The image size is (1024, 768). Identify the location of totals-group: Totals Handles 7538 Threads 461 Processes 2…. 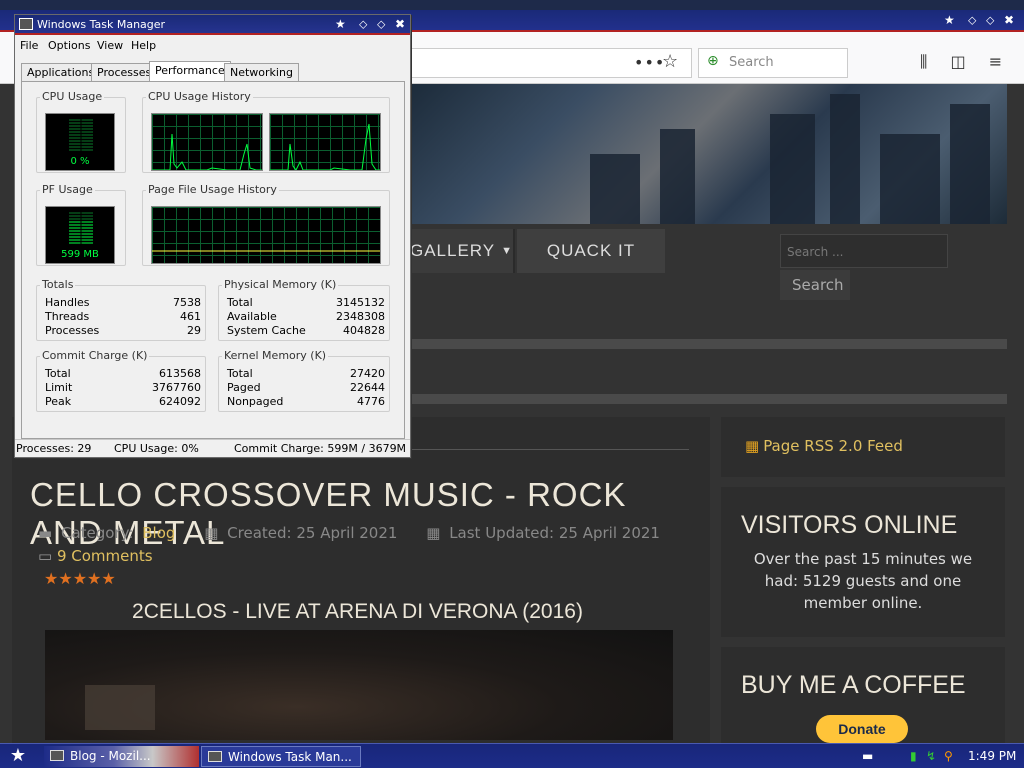
(121, 309).